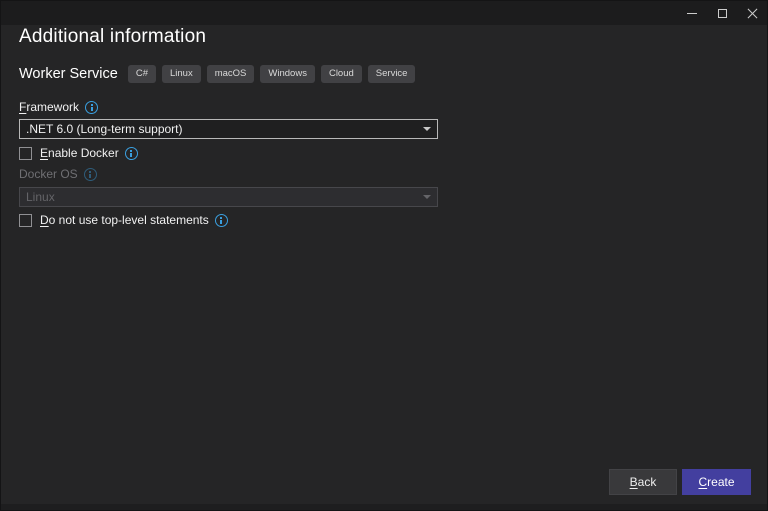 This screenshot has width=768, height=511. What do you see at coordinates (230, 74) in the screenshot?
I see `tag-macos: macOS` at bounding box center [230, 74].